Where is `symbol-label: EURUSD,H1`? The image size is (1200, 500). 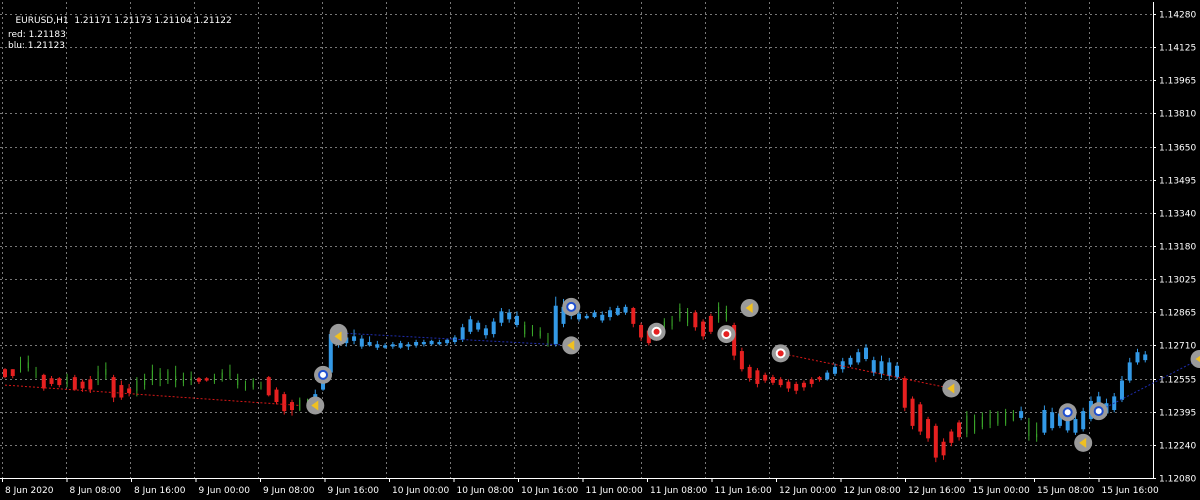
symbol-label: EURUSD,H1 is located at coordinates (42, 21).